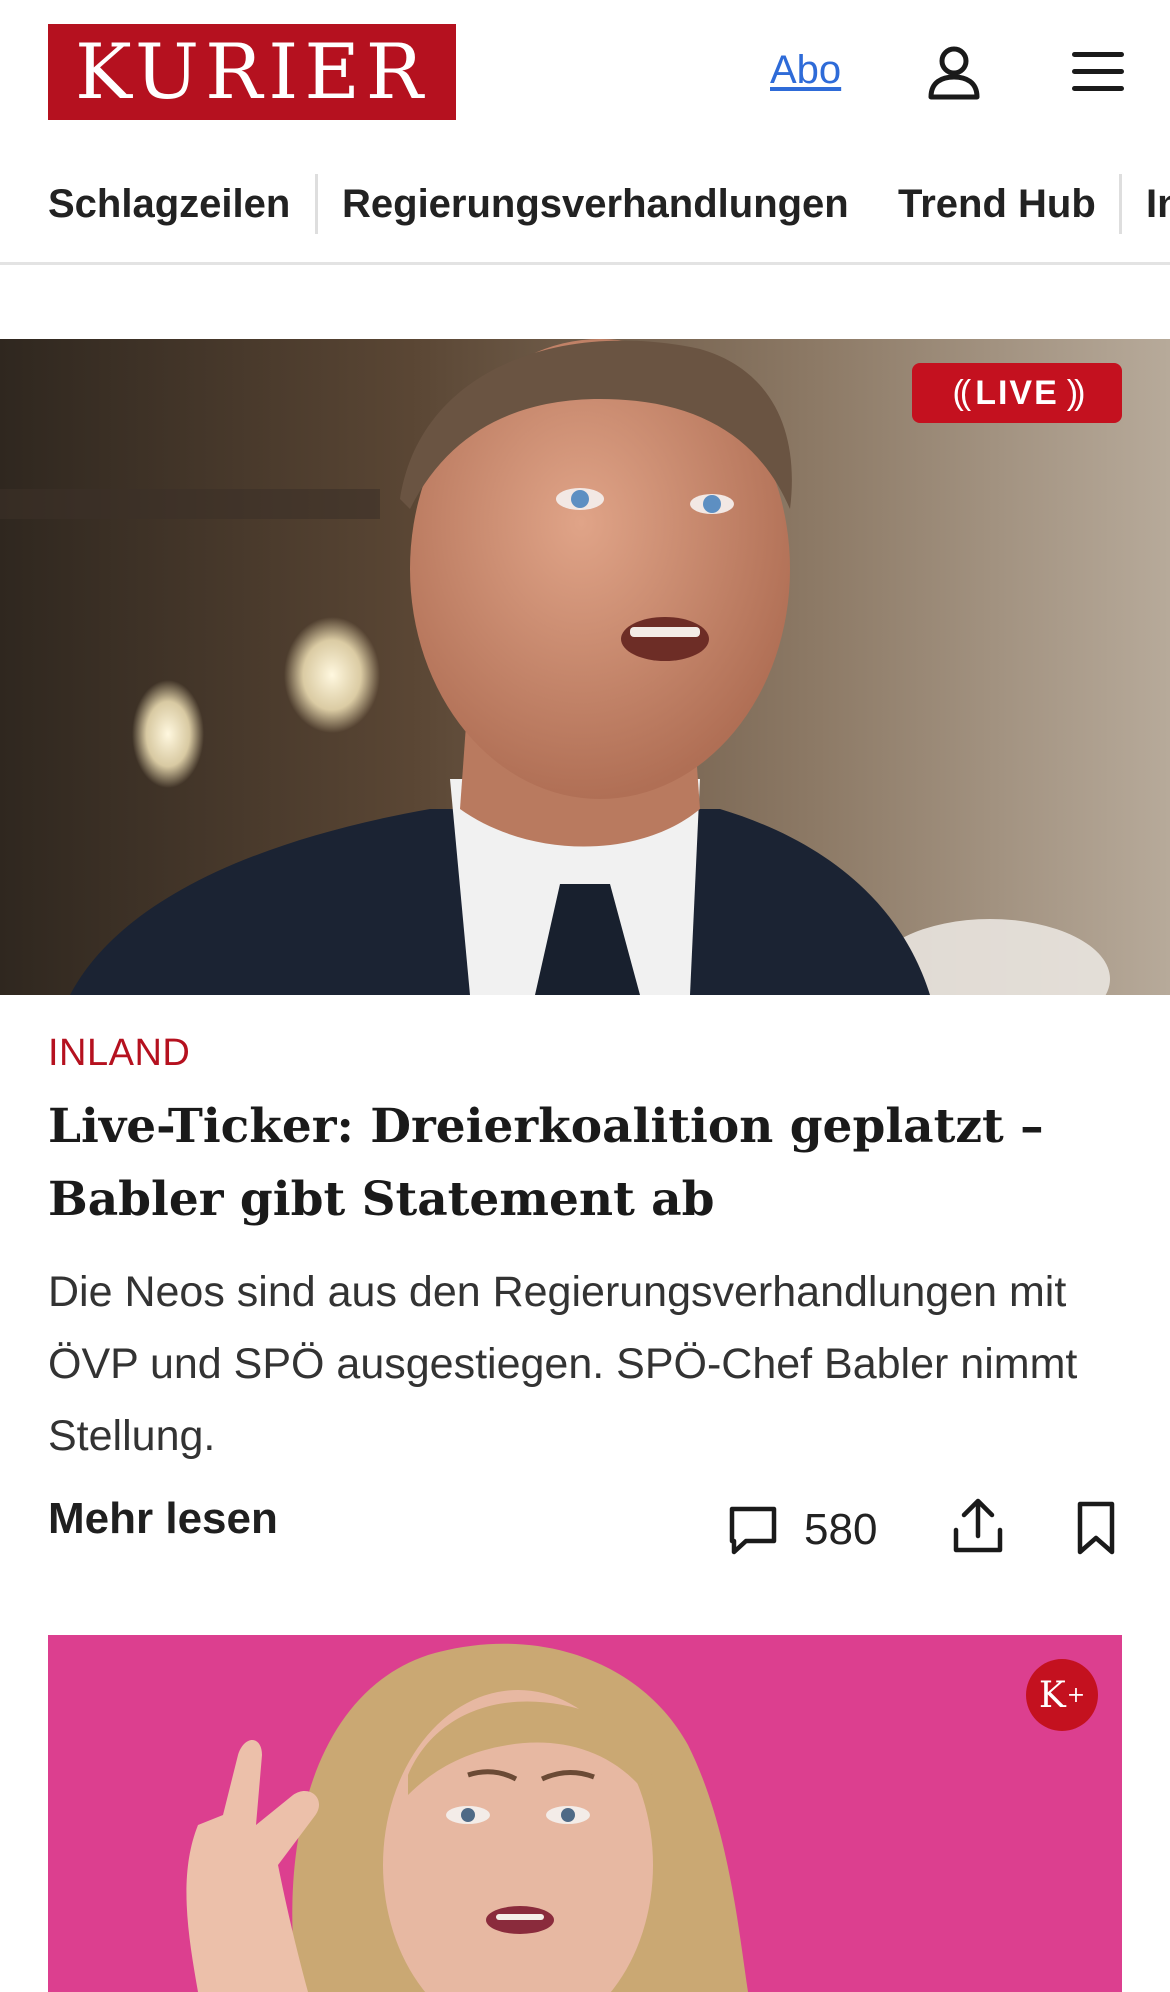 The width and height of the screenshot is (1170, 1992). Describe the element at coordinates (962, 392) in the screenshot. I see `live-wave-left-icon: ((` at that location.